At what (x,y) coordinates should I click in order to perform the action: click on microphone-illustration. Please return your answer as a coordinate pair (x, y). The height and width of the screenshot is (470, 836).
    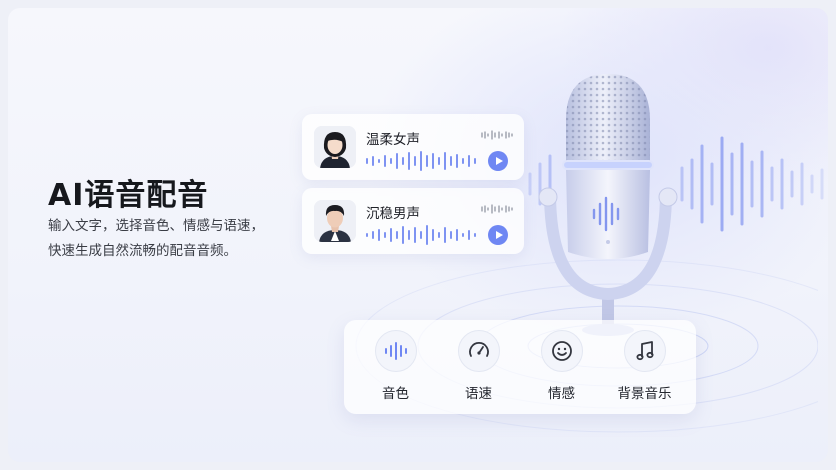
    Looking at the image, I should click on (608, 205).